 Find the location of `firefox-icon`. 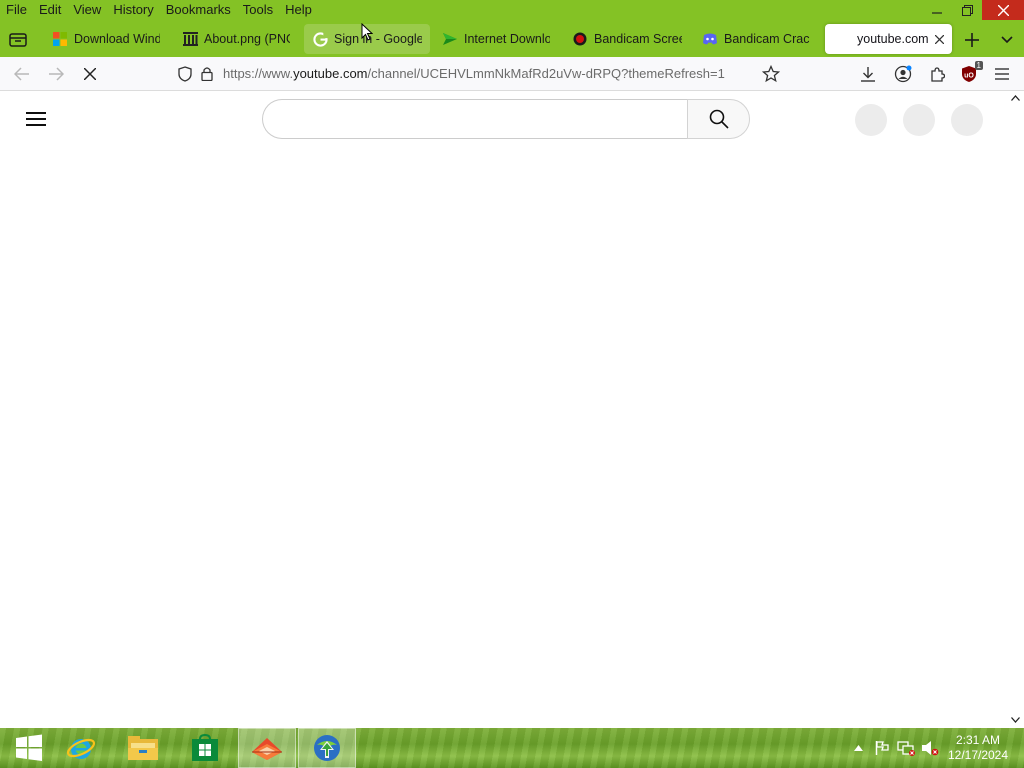

firefox-icon is located at coordinates (267, 749).